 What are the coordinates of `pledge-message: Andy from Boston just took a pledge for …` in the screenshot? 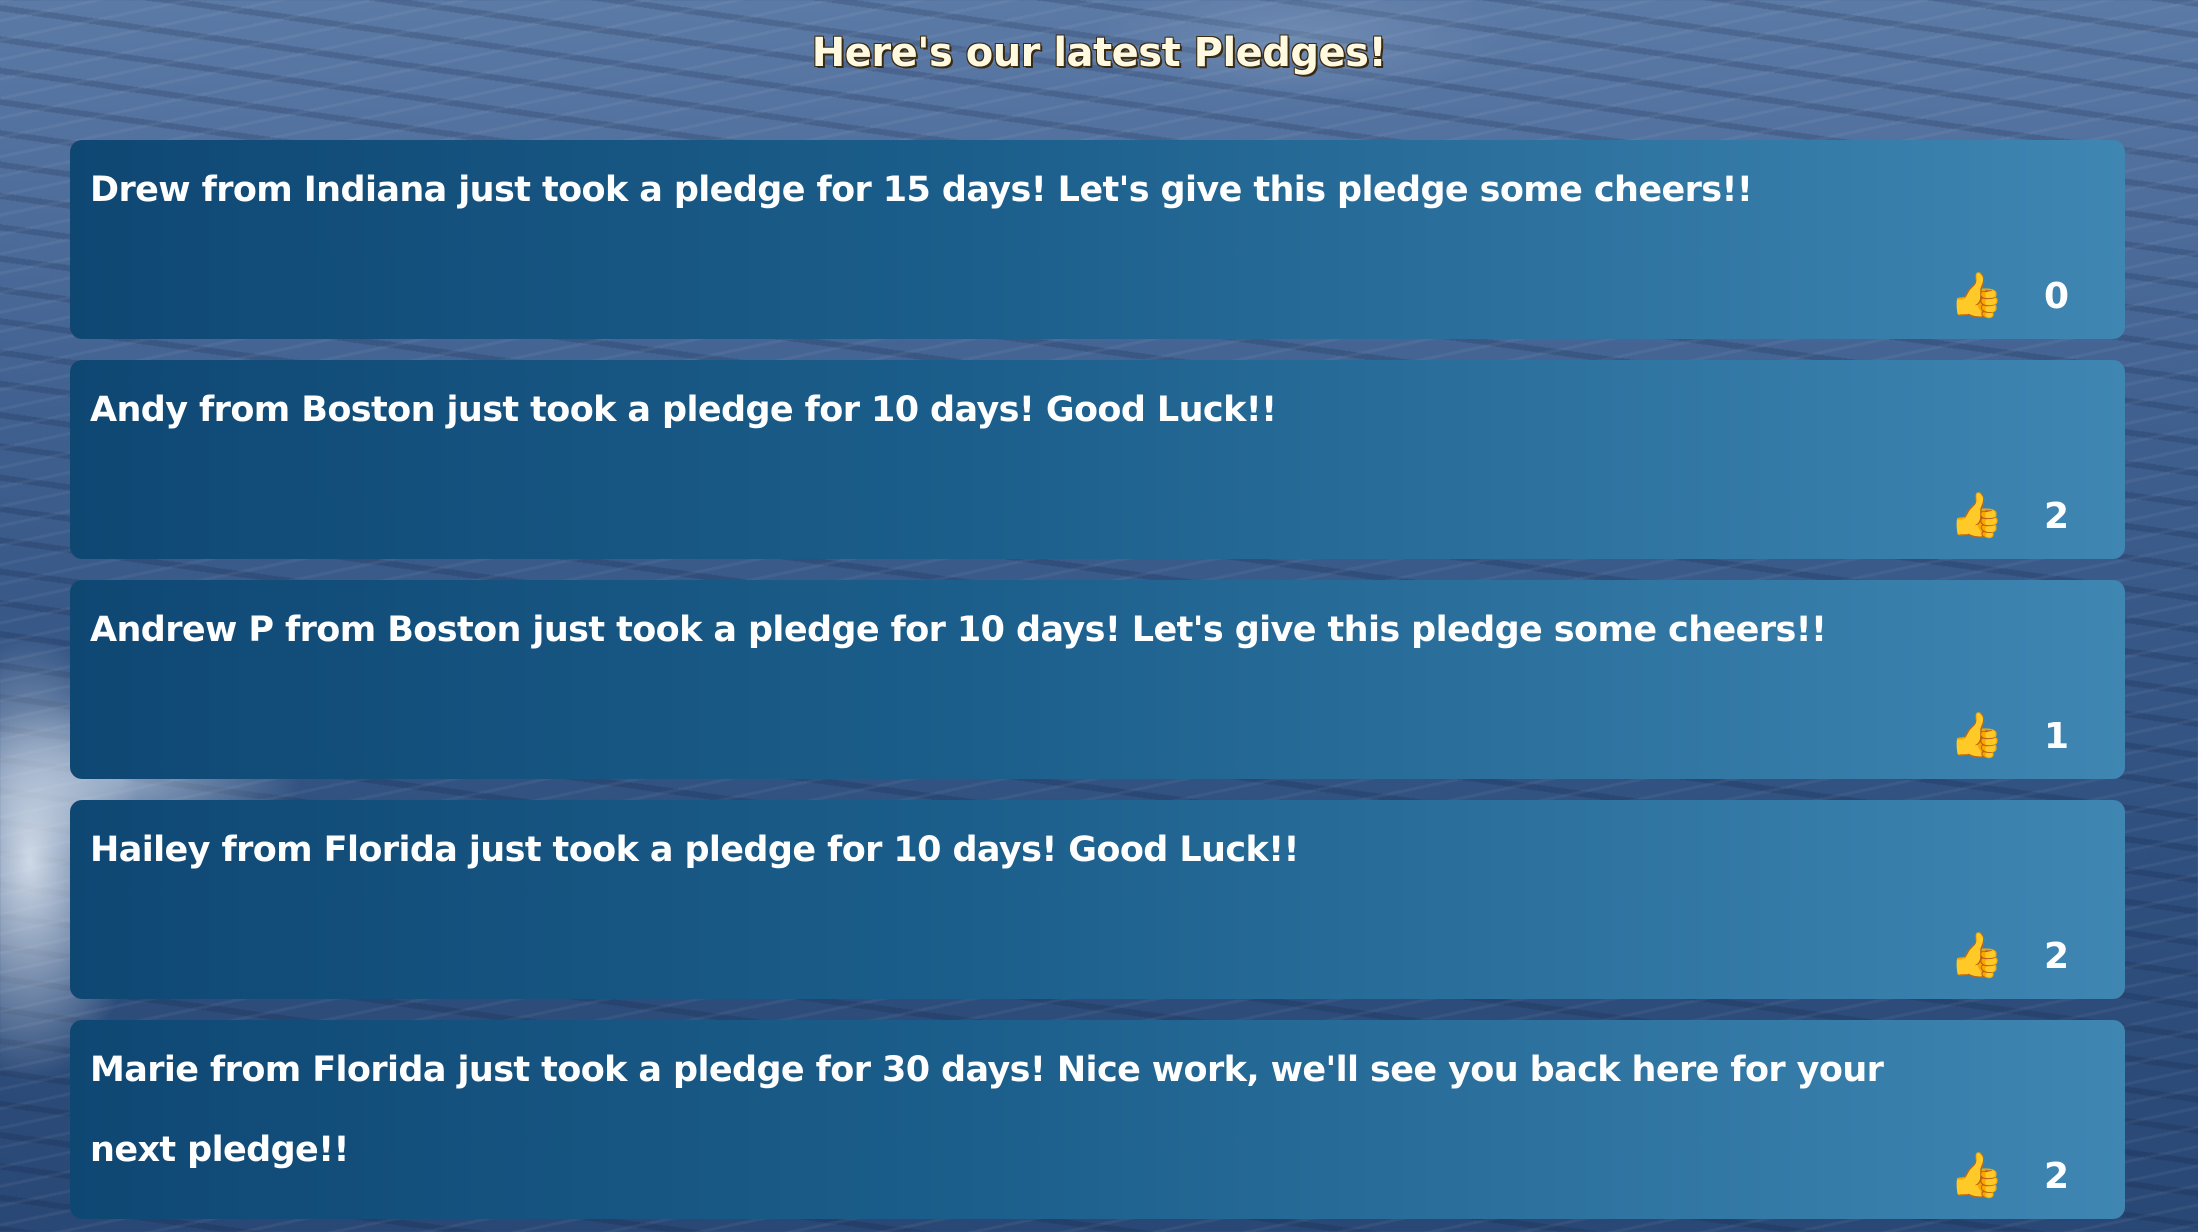 It's located at (683, 410).